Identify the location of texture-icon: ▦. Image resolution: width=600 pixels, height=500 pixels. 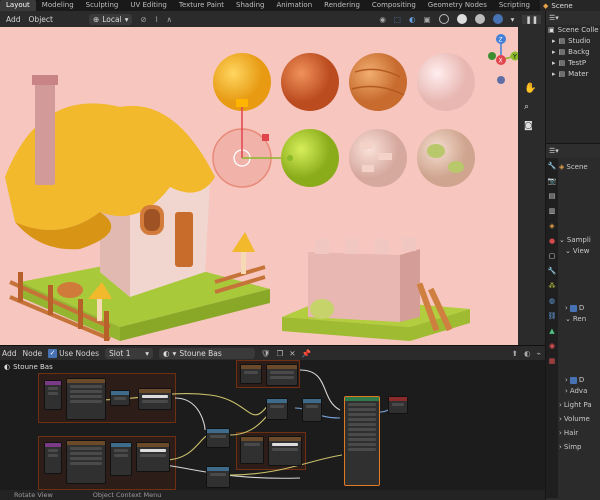
(552, 360).